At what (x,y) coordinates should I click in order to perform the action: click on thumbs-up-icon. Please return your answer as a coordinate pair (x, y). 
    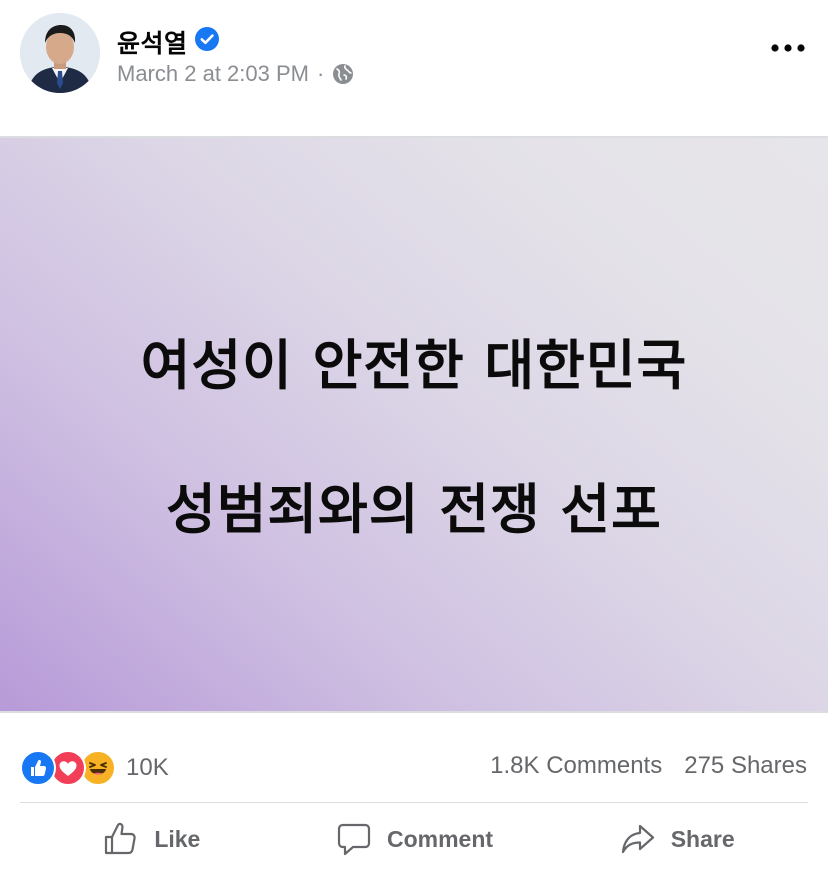
    Looking at the image, I should click on (121, 838).